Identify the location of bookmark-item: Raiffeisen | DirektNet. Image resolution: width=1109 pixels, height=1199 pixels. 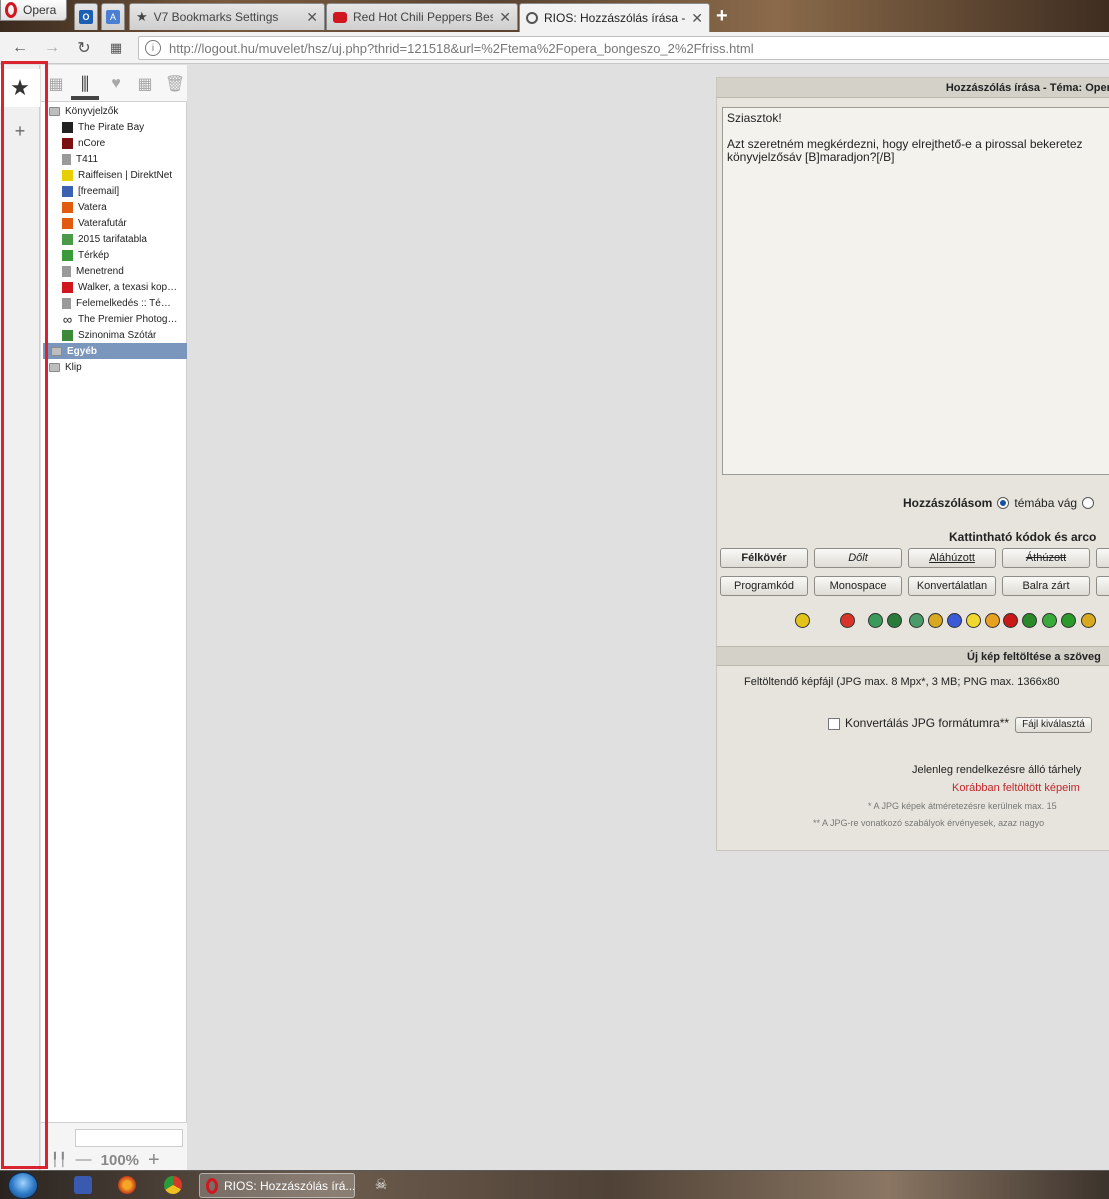
(114, 175).